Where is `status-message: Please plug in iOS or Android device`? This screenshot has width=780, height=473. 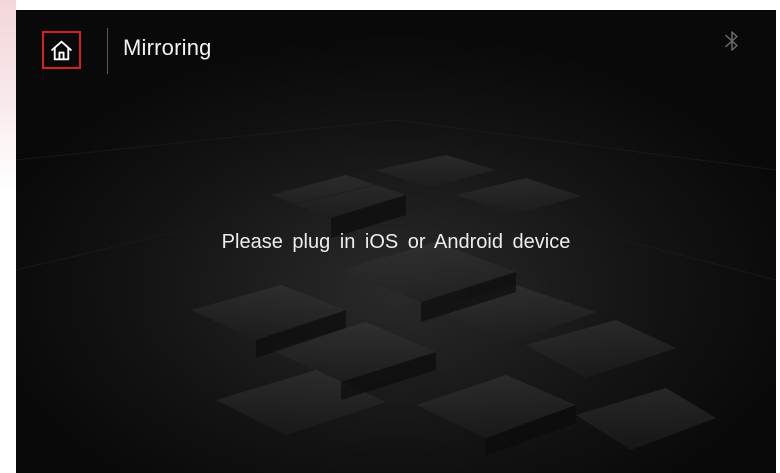 status-message: Please plug in iOS or Android device is located at coordinates (396, 242).